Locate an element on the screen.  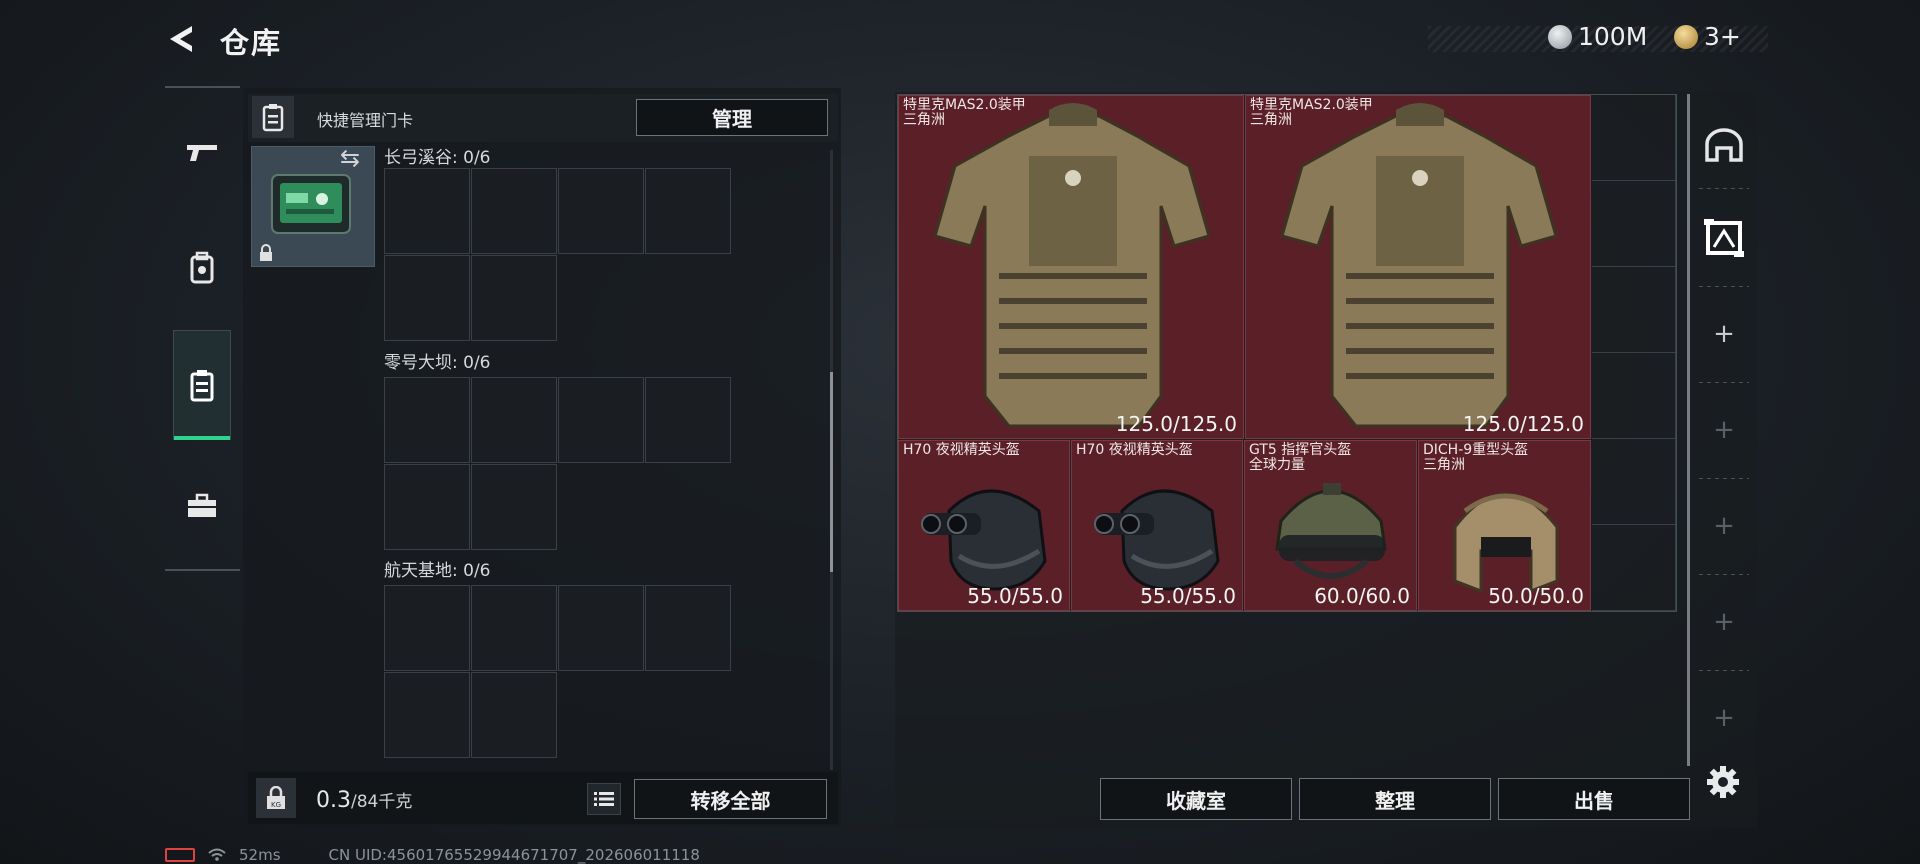
nav-item-weapon is located at coordinates (202, 152).